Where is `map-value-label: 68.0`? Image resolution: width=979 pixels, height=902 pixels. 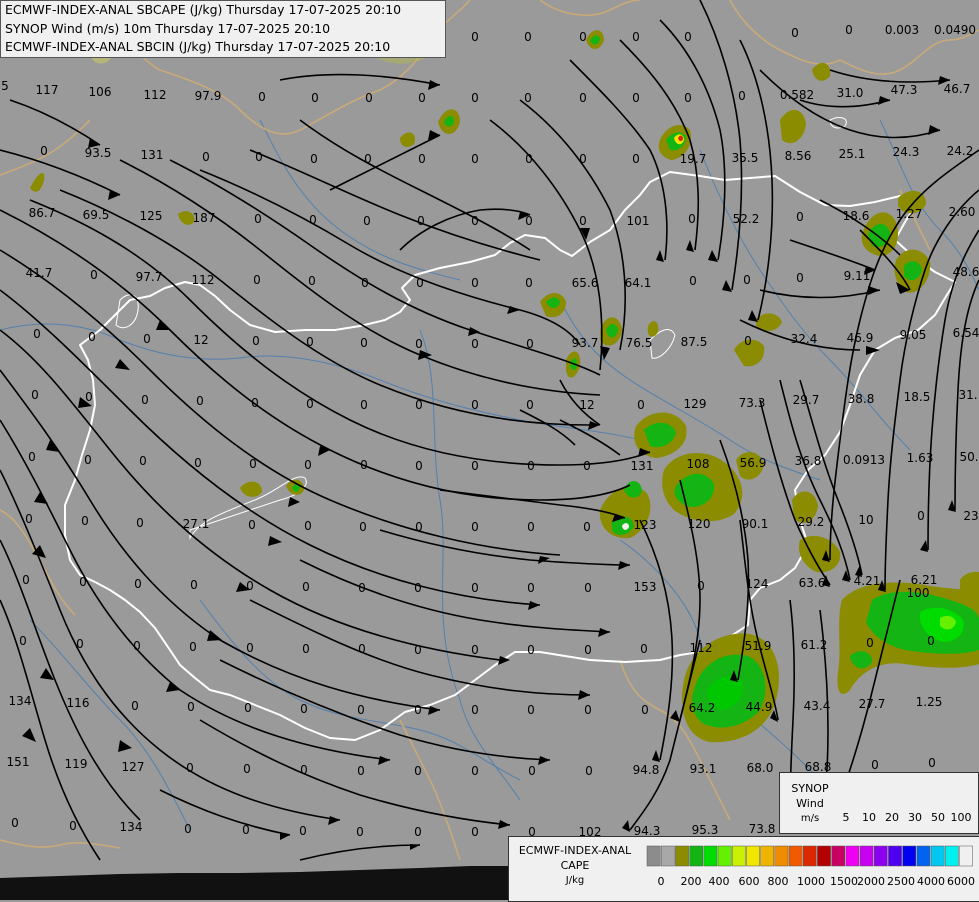 map-value-label: 68.0 is located at coordinates (760, 768).